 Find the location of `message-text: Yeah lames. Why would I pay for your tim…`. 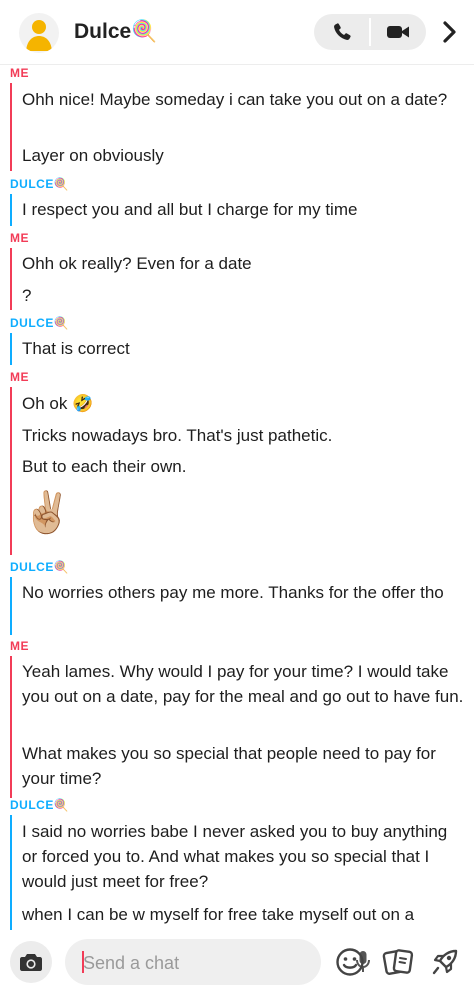

message-text: Yeah lames. Why would I pay for your tim… is located at coordinates (243, 684).